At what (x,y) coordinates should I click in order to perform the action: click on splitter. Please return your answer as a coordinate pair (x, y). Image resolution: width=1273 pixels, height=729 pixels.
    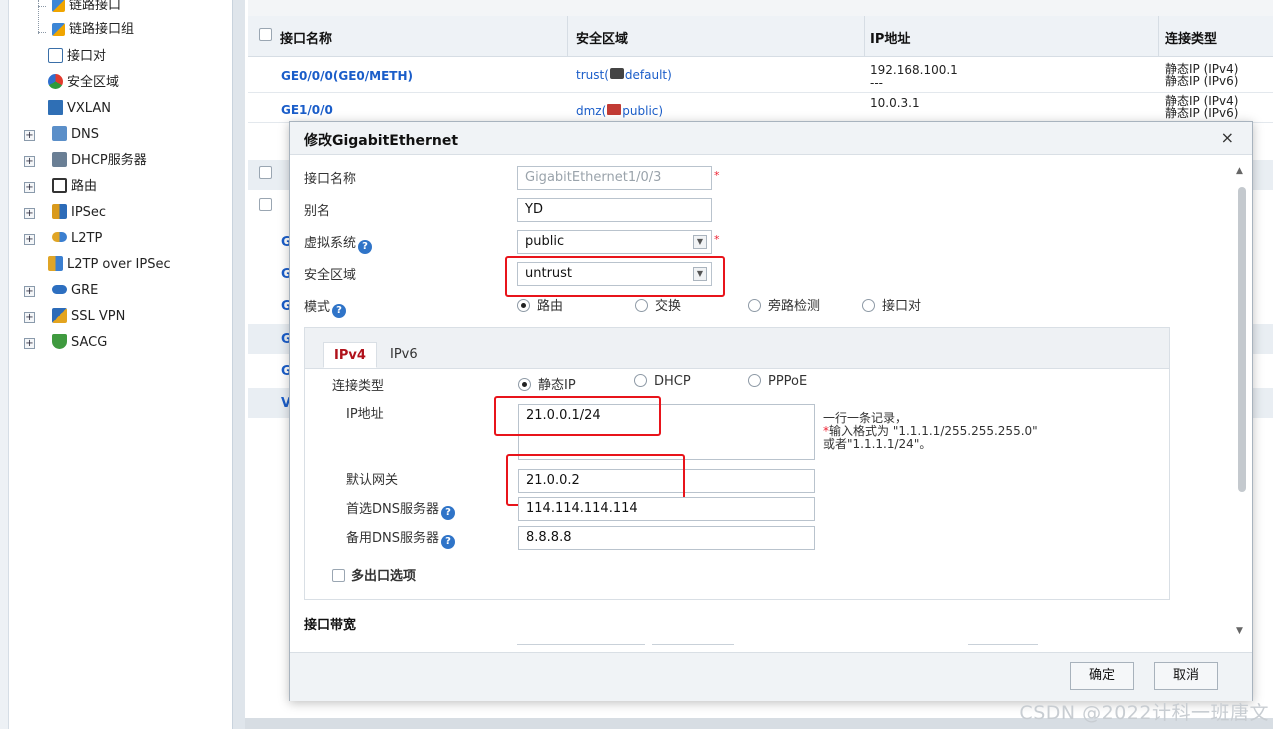
    Looking at the image, I should click on (239, 364).